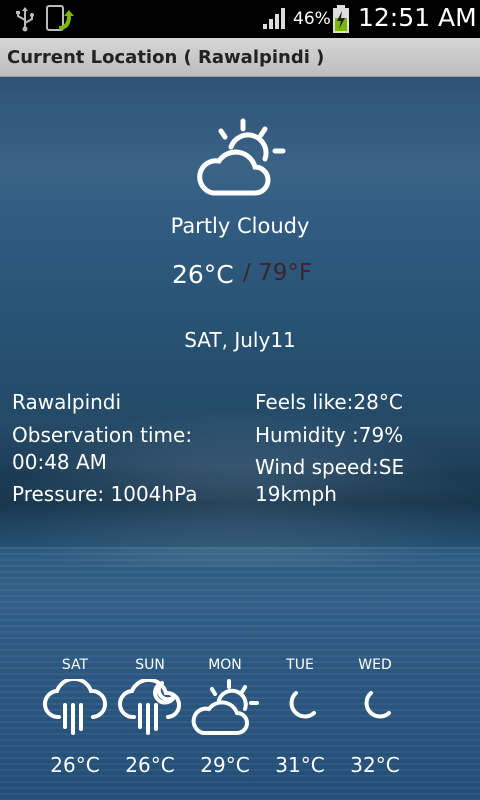  What do you see at coordinates (300, 665) in the screenshot?
I see `forecast-day-label: TUE` at bounding box center [300, 665].